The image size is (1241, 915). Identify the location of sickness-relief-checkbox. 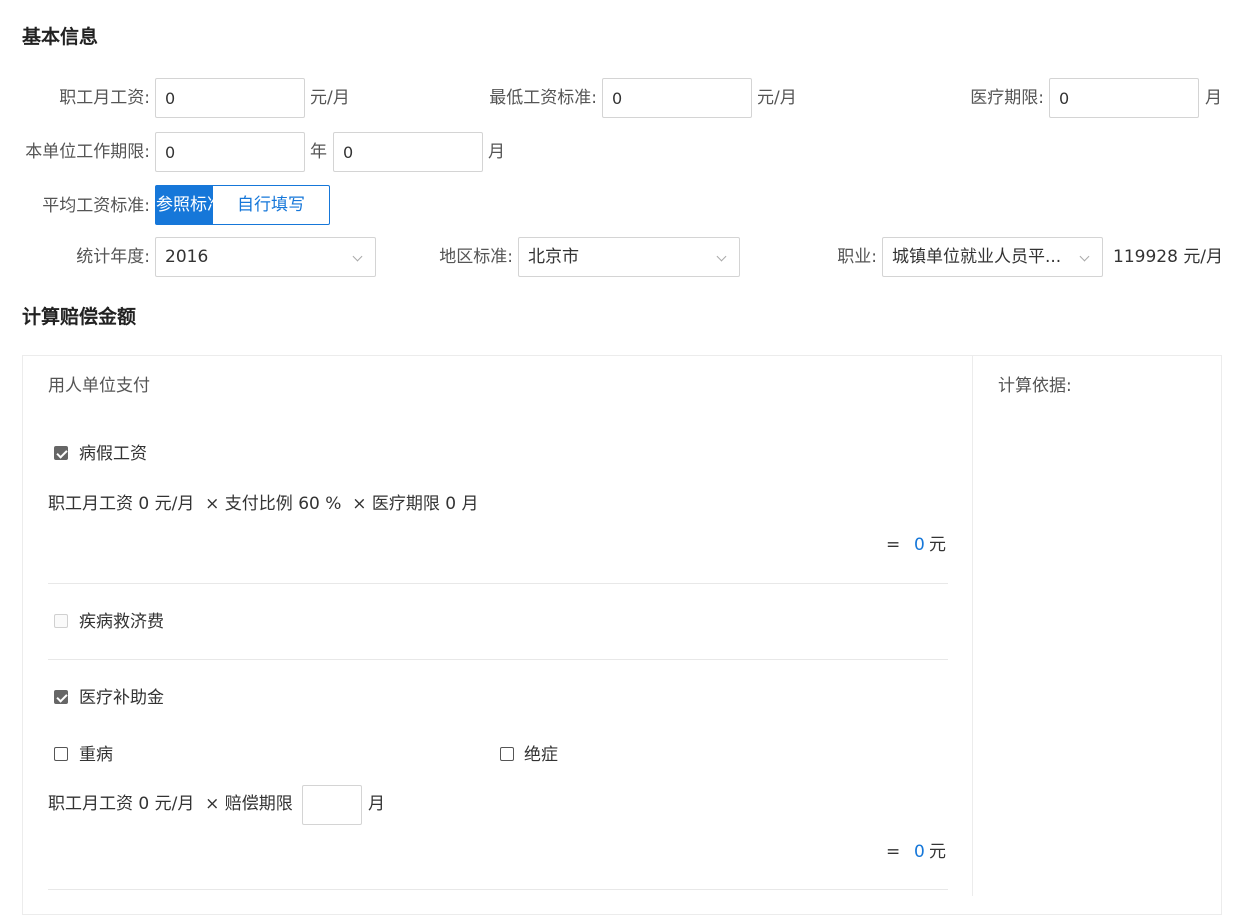
(61, 621).